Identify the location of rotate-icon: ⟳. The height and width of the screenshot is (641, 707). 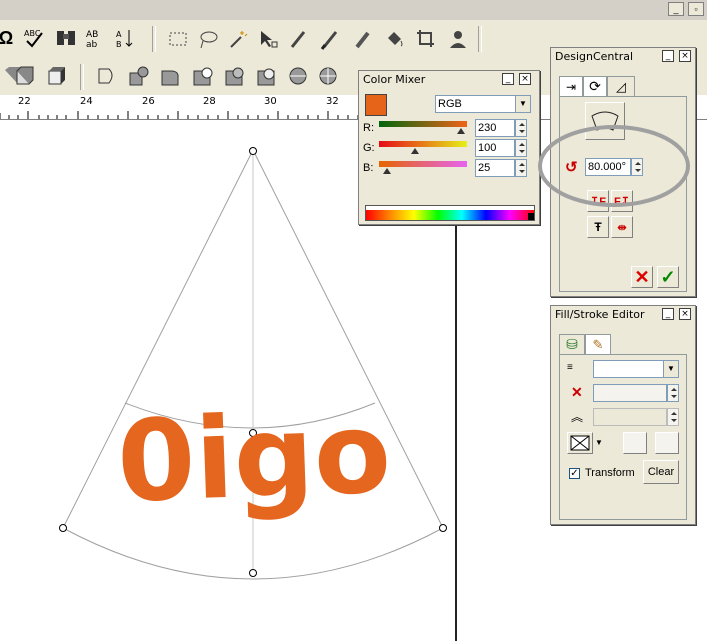
(595, 86).